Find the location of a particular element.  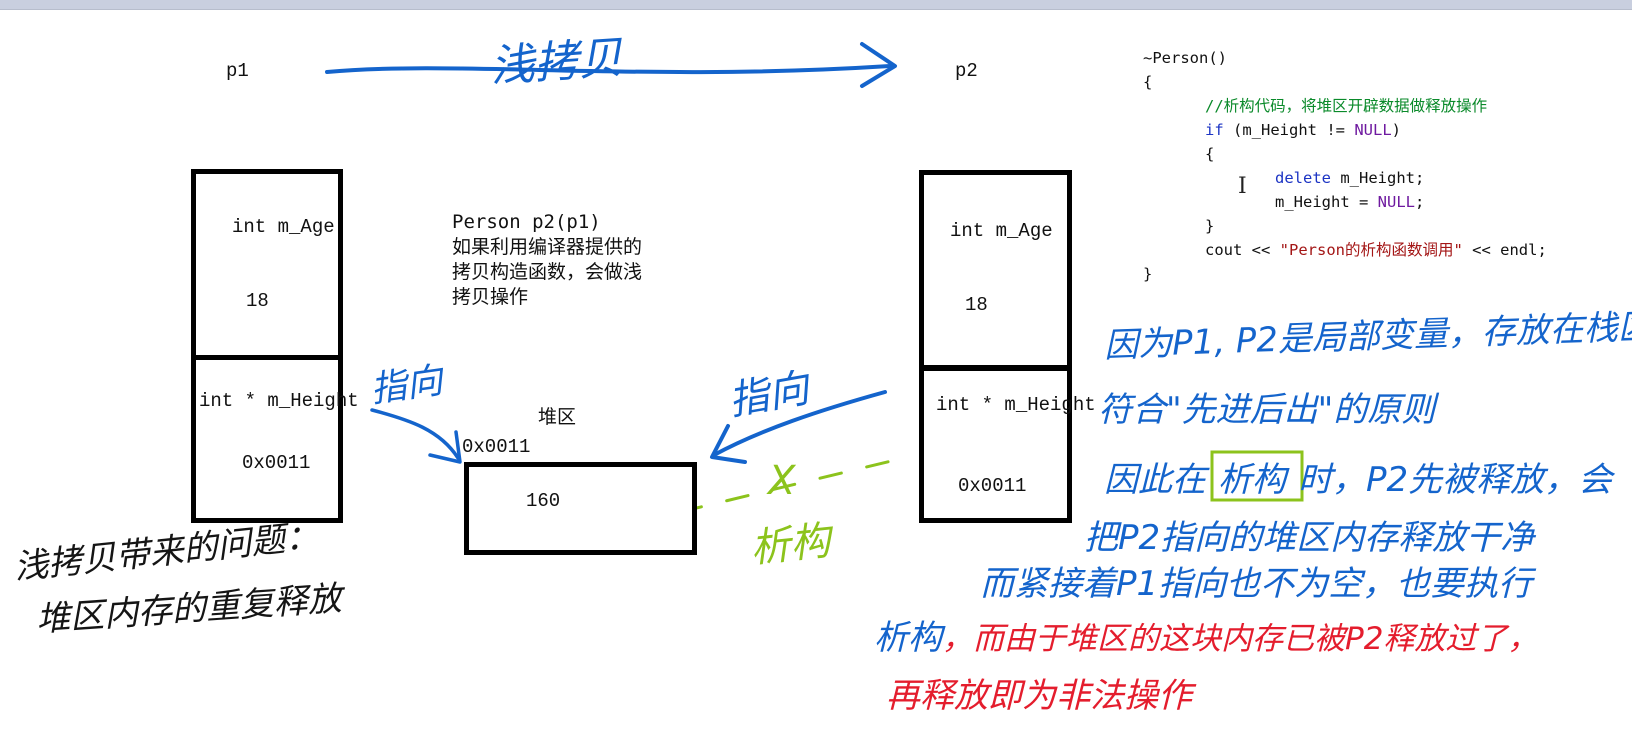

code-endl: << endl; is located at coordinates (1504, 250).